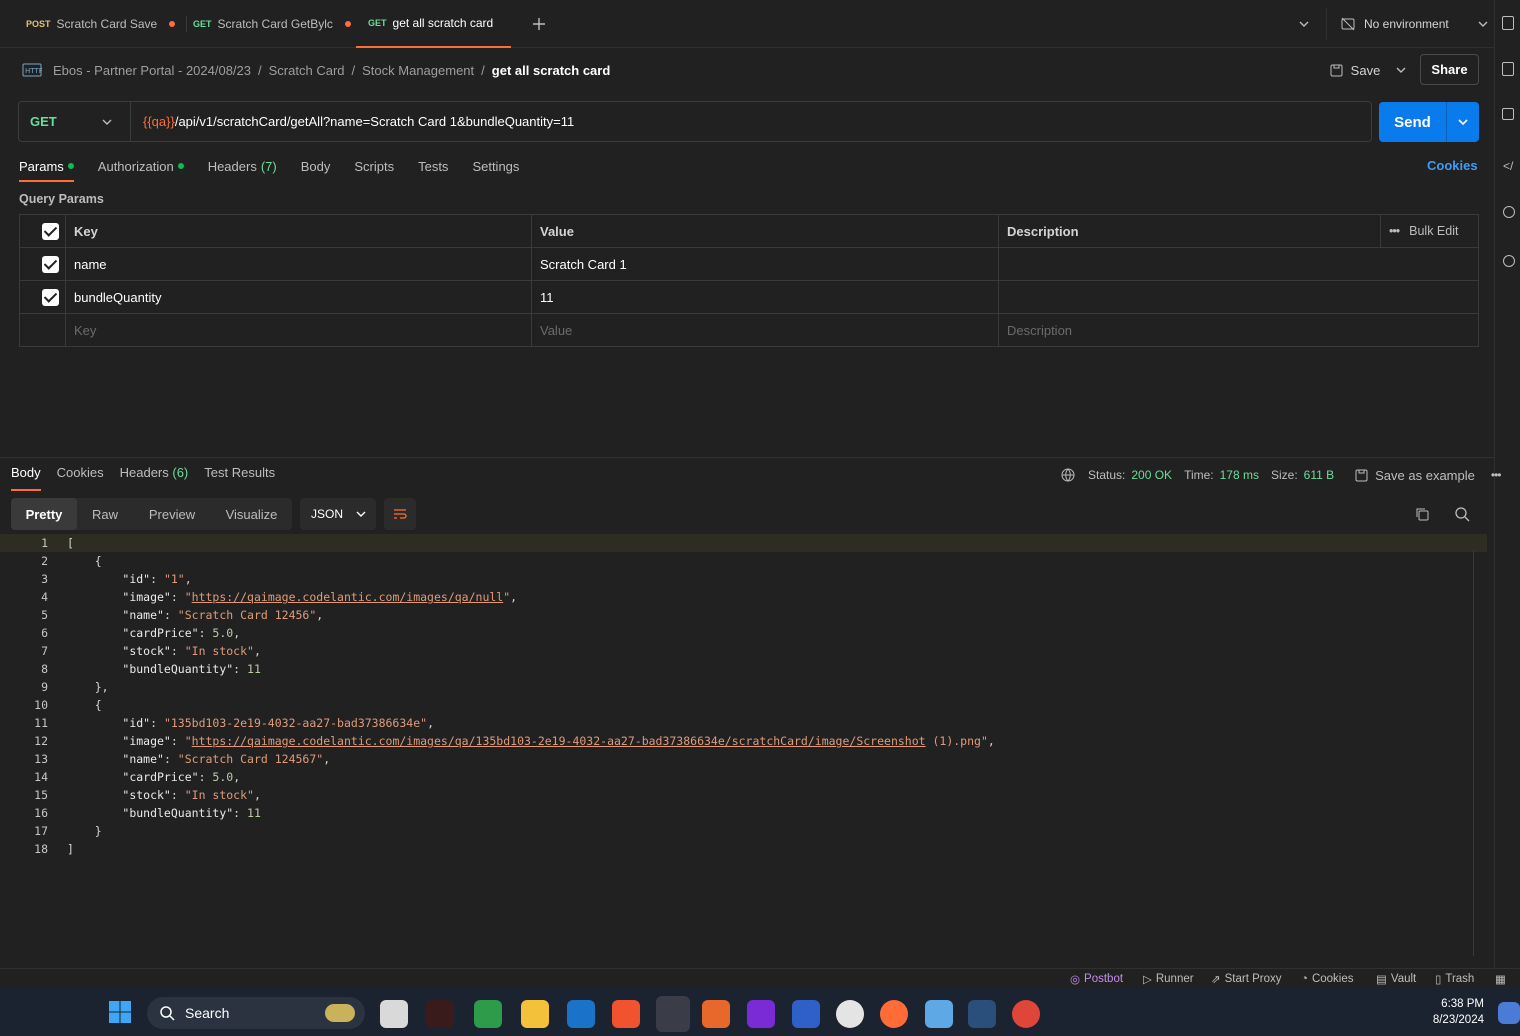 Image resolution: width=1520 pixels, height=1036 pixels. I want to click on request-name: get all scratch card, so click(551, 70).